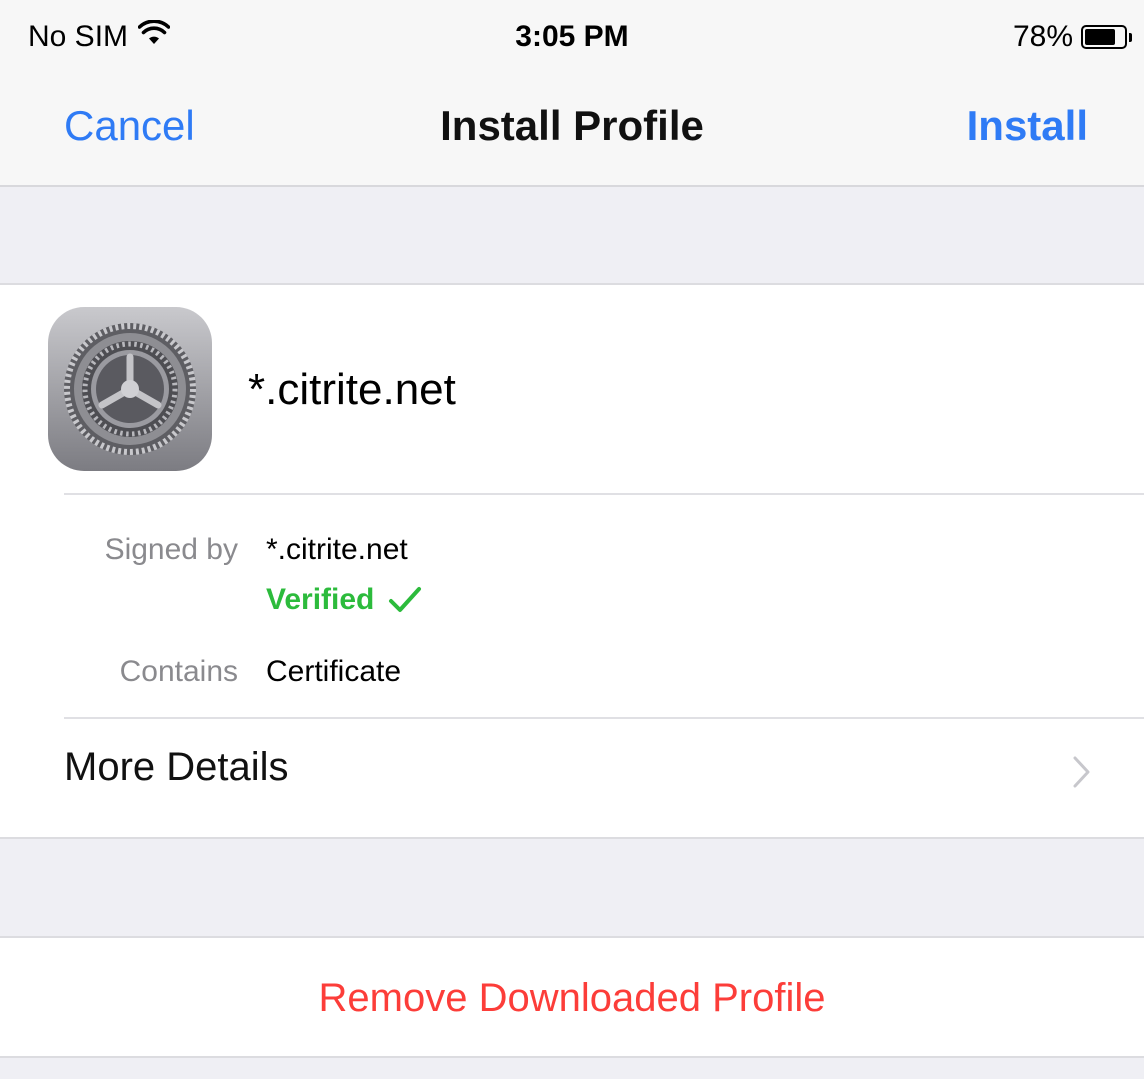  Describe the element at coordinates (171, 549) in the screenshot. I see `signed-by-label: Signed by` at that location.